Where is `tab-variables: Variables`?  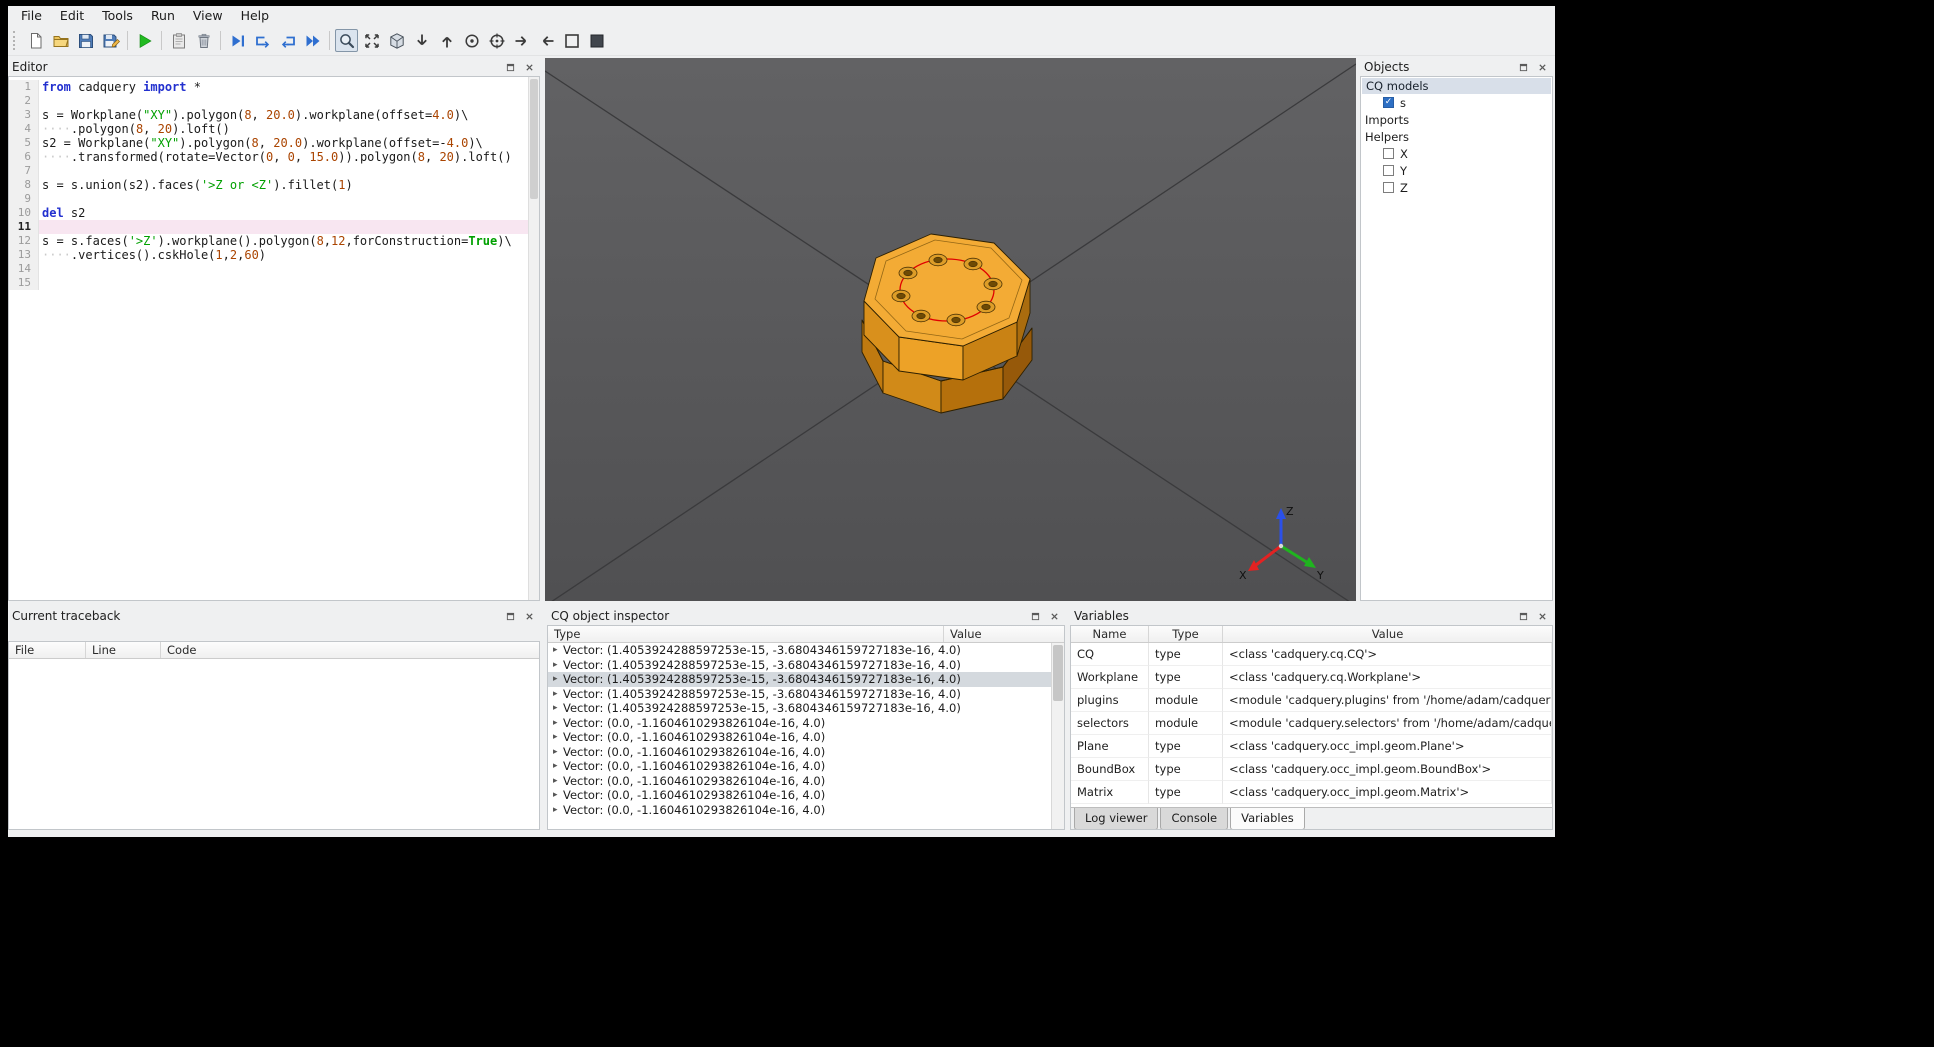 tab-variables: Variables is located at coordinates (1267, 818).